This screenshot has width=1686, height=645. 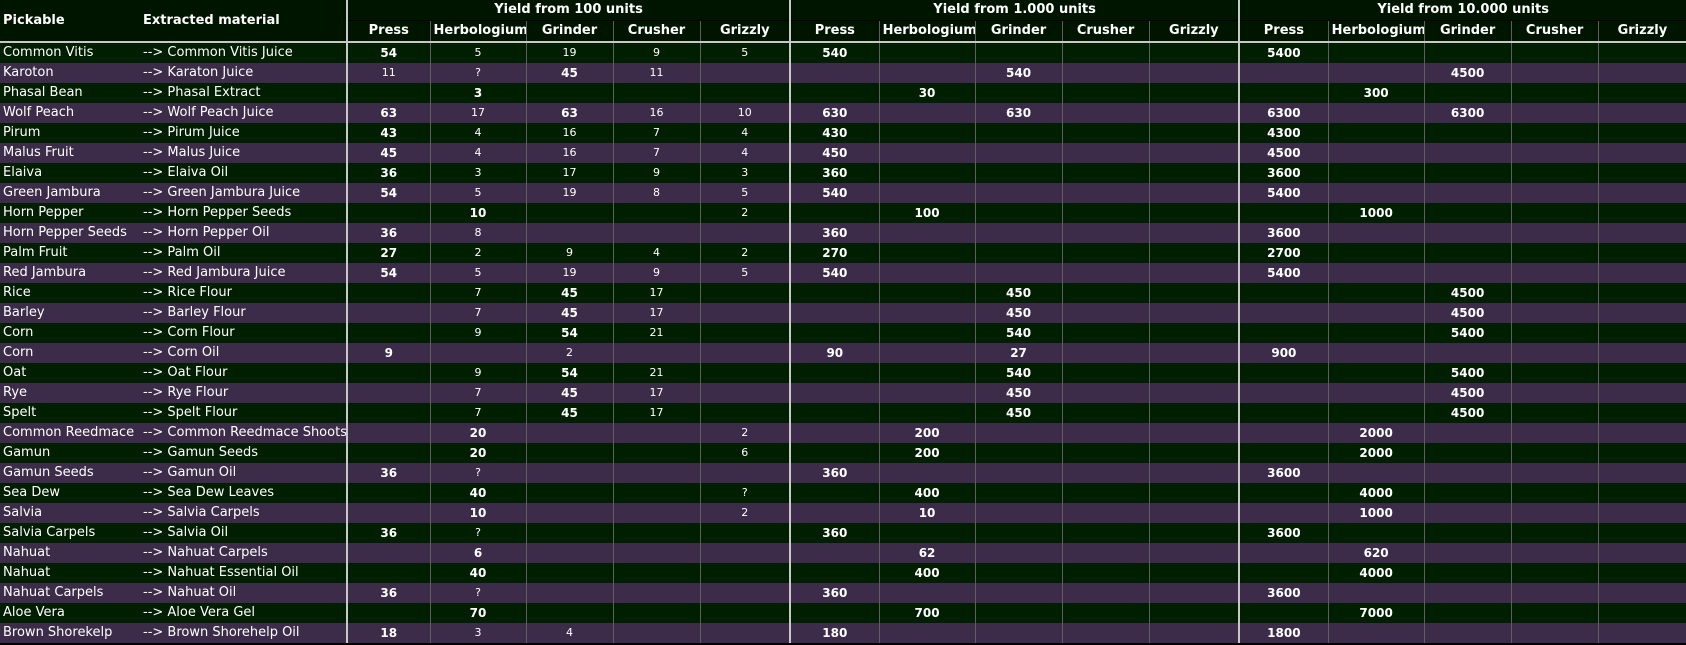 I want to click on cell-extracted-material: --> Barley Flour, so click(x=243, y=313).